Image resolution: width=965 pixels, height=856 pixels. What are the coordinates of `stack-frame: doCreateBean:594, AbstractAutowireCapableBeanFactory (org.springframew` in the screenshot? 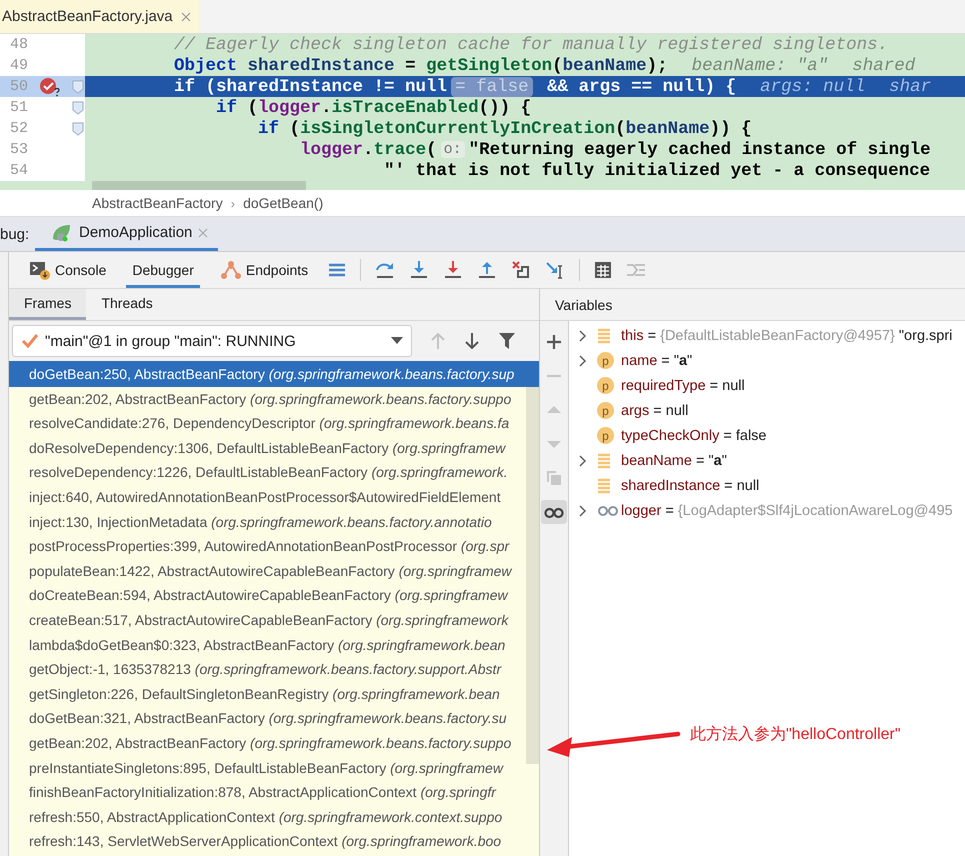 It's located at (267, 595).